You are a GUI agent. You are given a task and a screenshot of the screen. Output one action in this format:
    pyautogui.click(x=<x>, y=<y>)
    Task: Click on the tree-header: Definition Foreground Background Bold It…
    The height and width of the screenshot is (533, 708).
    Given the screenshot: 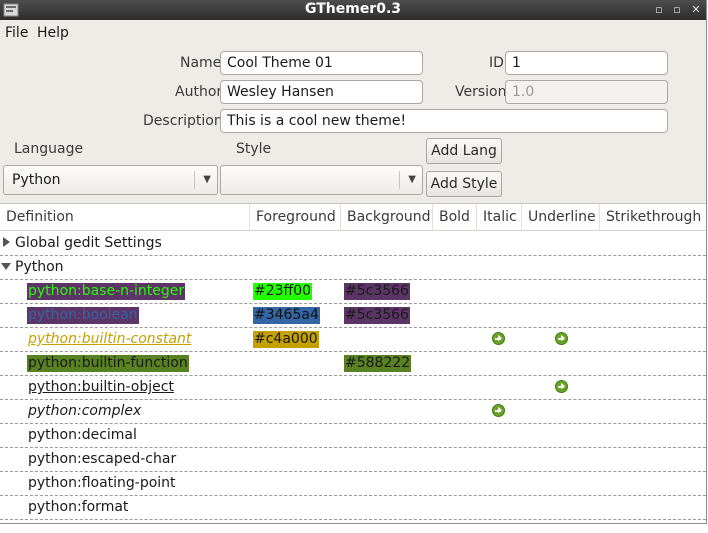 What is the action you would take?
    pyautogui.click(x=353, y=217)
    